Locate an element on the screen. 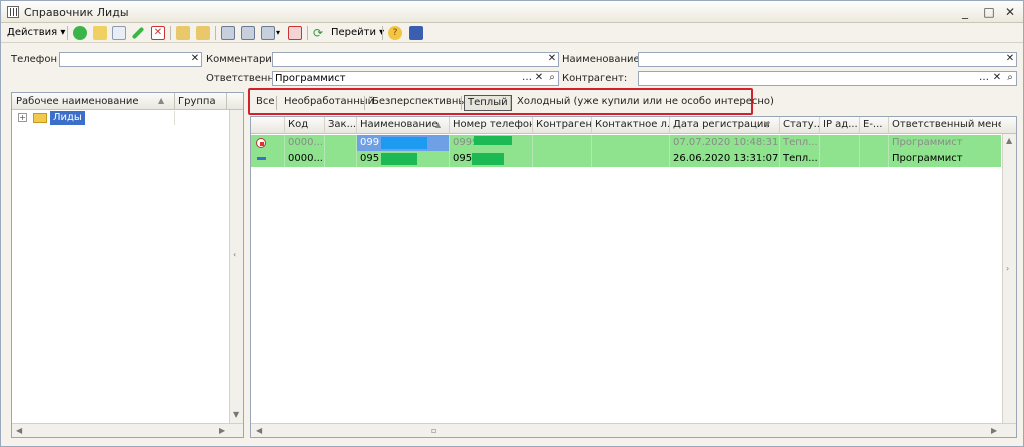 The height and width of the screenshot is (447, 1024). tab-unprocessed: Необработанный is located at coordinates (329, 103).